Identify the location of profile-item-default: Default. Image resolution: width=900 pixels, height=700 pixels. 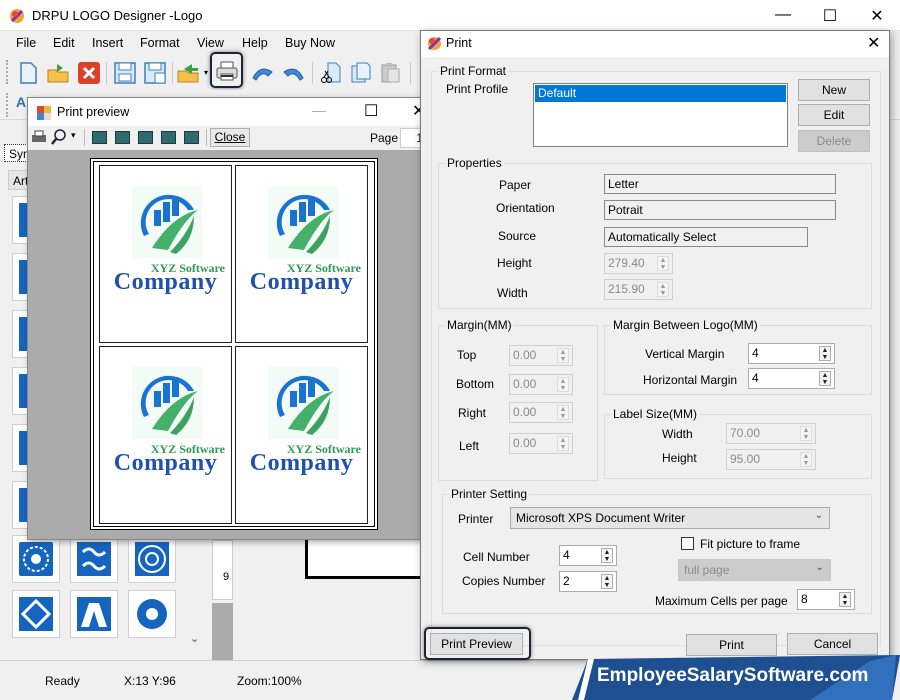
(660, 93).